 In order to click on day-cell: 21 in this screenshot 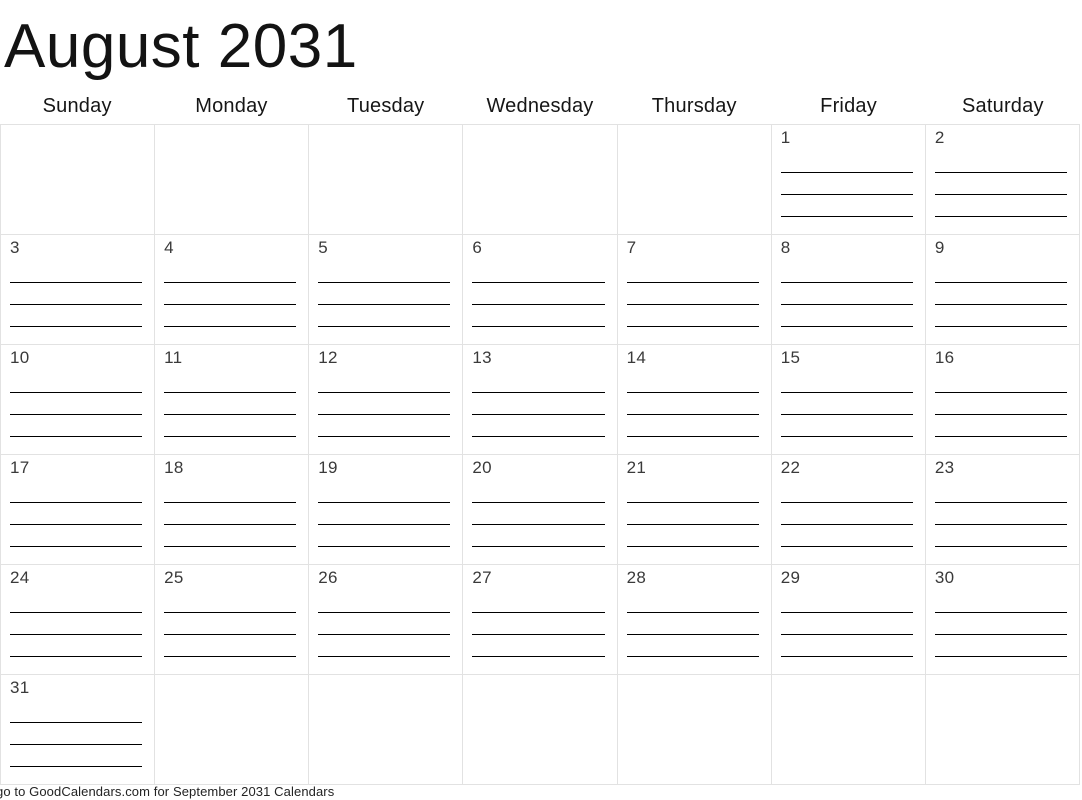, I will do `click(694, 510)`.